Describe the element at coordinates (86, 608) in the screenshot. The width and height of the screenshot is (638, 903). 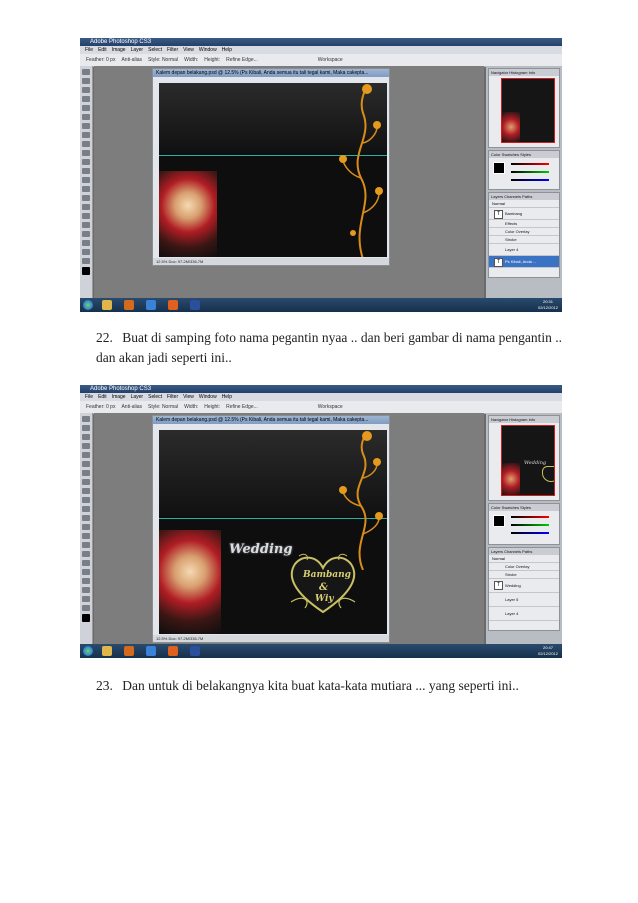
I see `zoom-tool-icon` at that location.